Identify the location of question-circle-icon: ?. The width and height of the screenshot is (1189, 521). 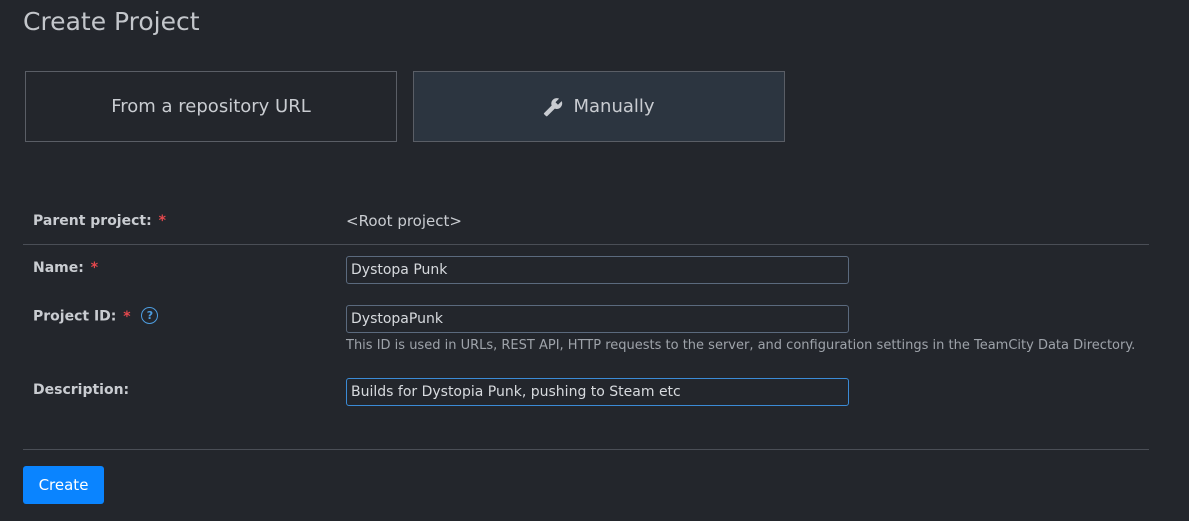
(150, 315).